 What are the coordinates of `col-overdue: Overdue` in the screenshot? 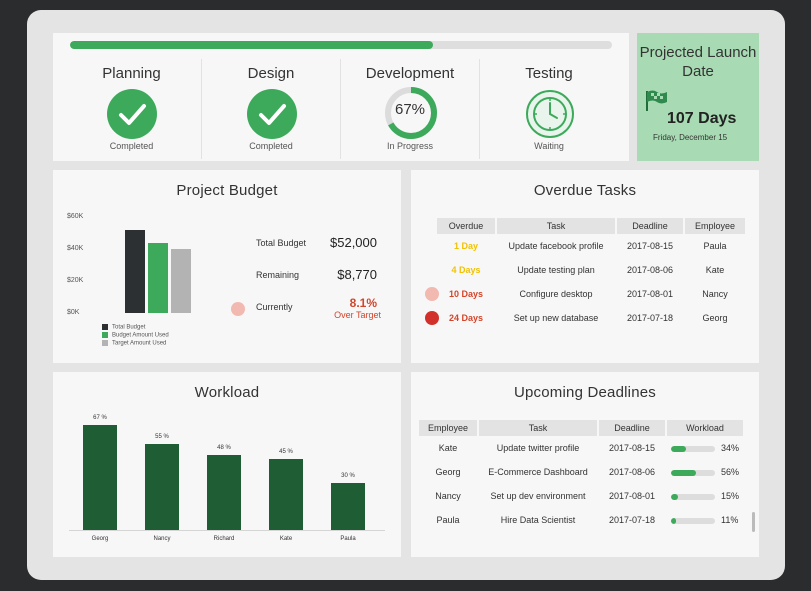 It's located at (466, 226).